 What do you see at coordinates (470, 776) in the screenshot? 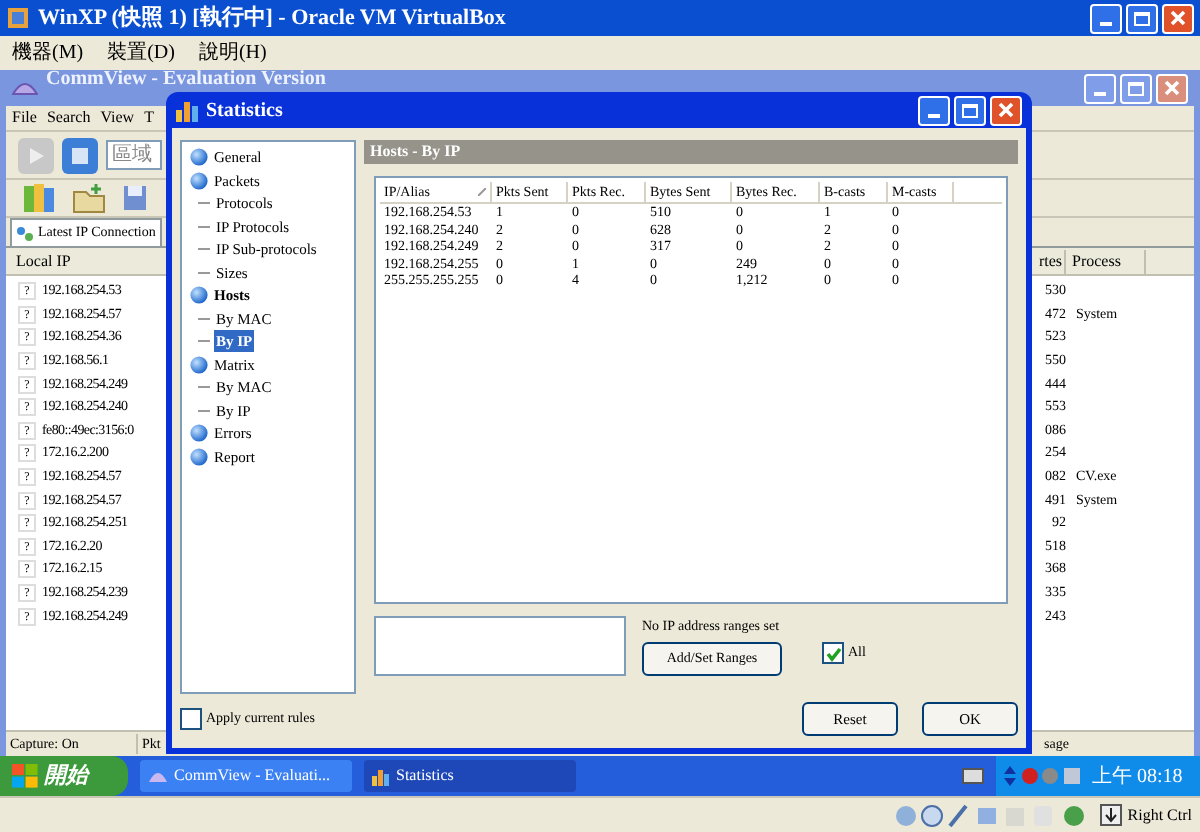
I see `taskbar-button: Statistics` at bounding box center [470, 776].